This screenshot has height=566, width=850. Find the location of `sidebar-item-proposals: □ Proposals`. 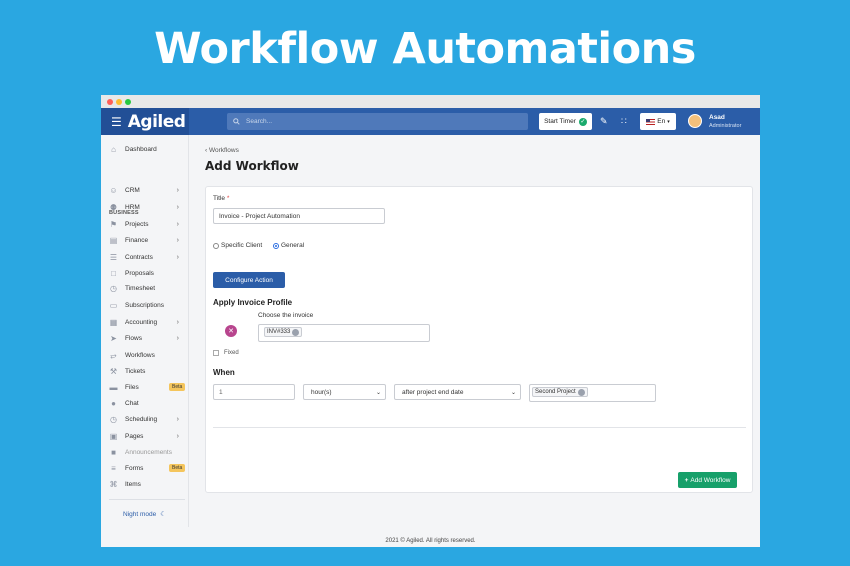

sidebar-item-proposals: □ Proposals is located at coordinates (147, 273).